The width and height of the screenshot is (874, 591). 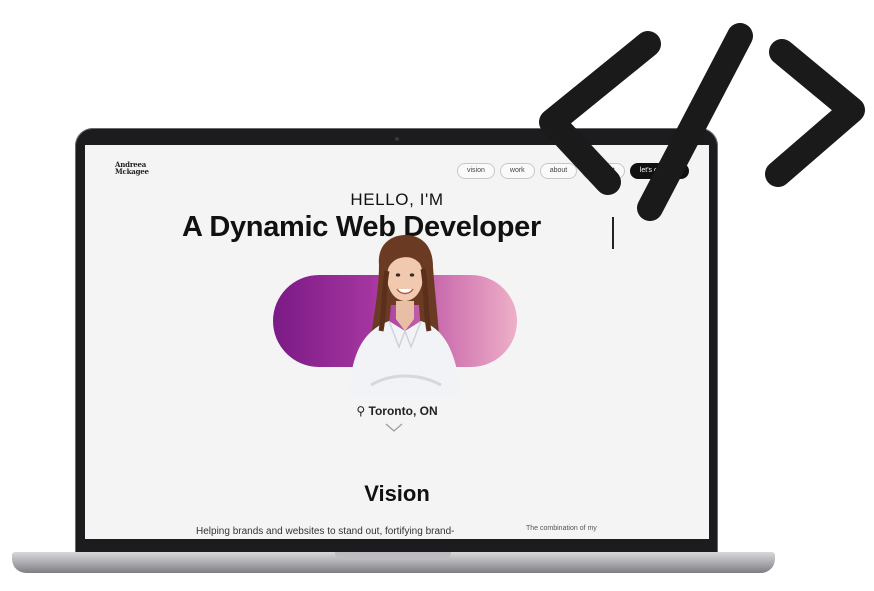 What do you see at coordinates (135, 168) in the screenshot?
I see `site-logo: Andreea Mckagee` at bounding box center [135, 168].